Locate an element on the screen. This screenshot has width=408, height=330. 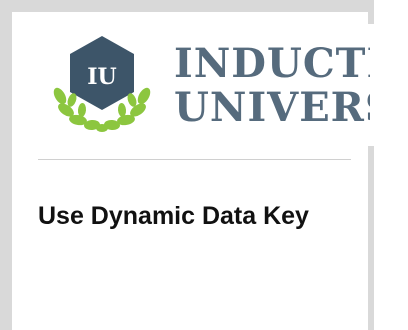
badge-text: IU is located at coordinates (101, 77).